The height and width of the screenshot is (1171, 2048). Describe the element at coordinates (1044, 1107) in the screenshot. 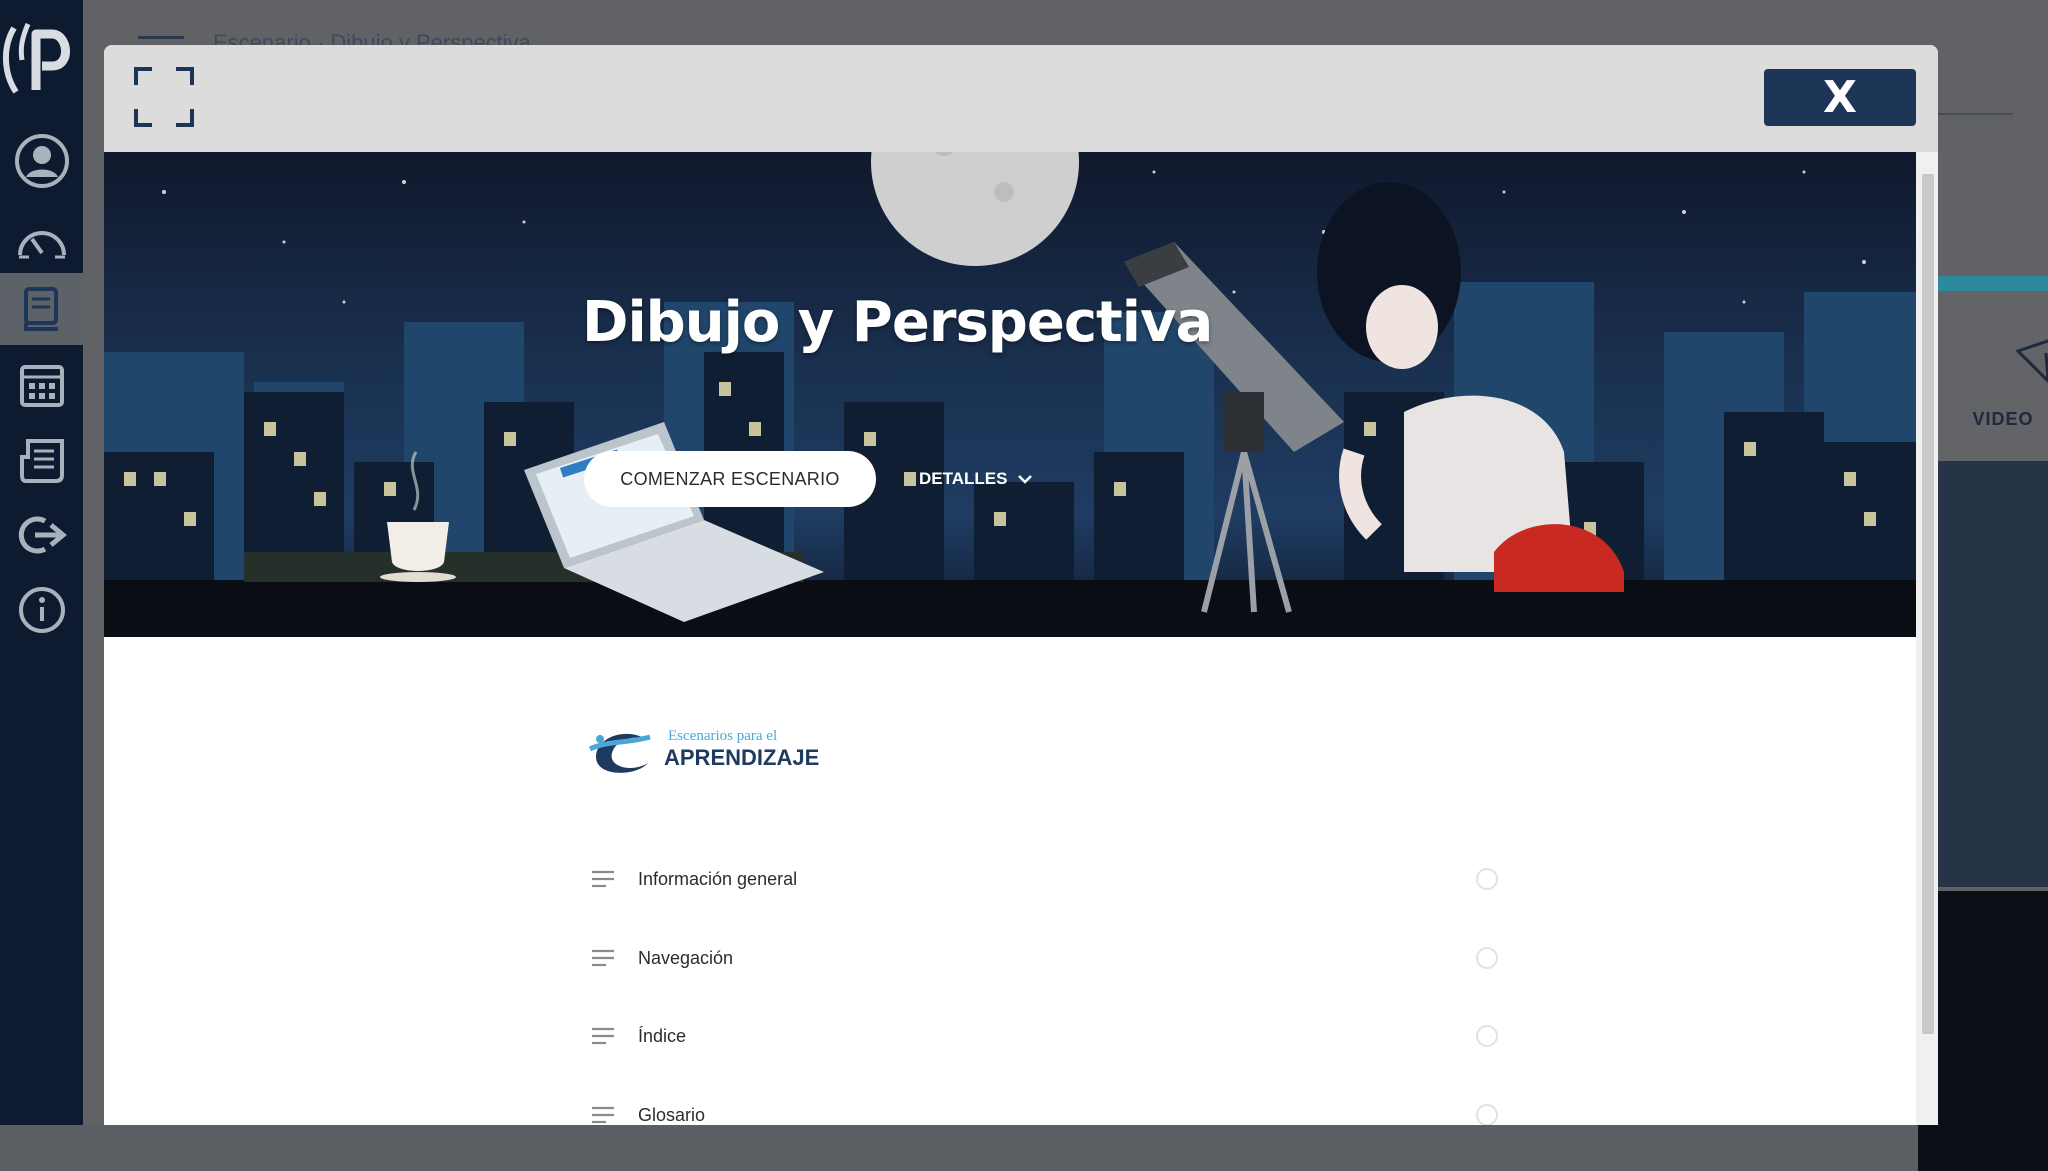

I see `toc-item-glosario: Glosario` at that location.